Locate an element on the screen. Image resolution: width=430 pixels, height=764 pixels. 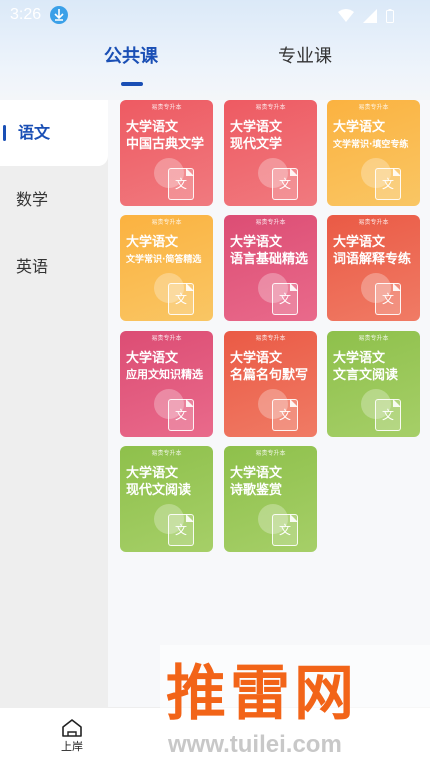
sidebar-item-label: 语文 is located at coordinates (34, 132).